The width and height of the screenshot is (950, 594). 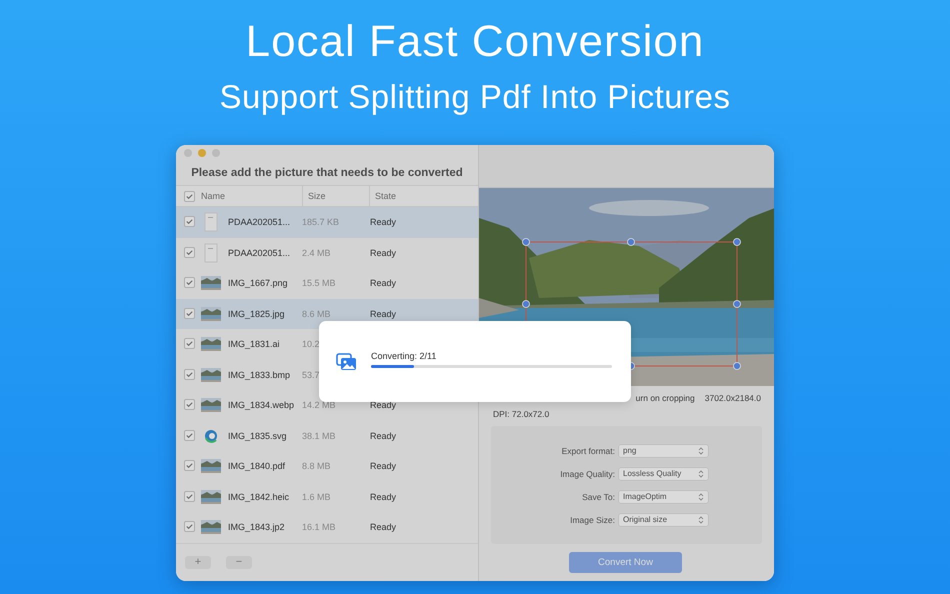 I want to click on file-size: 8.6 MB, so click(x=316, y=313).